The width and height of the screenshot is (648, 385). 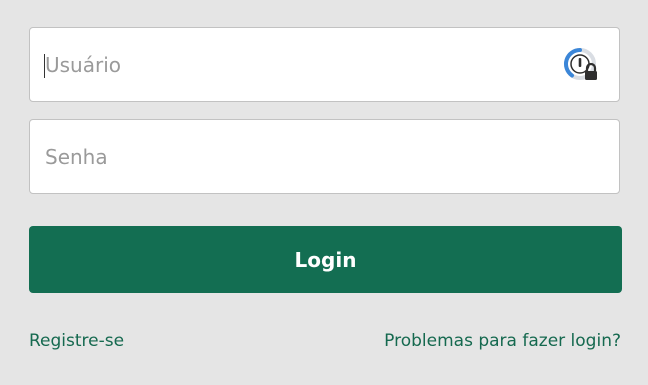 I want to click on username-input, so click(x=300, y=64).